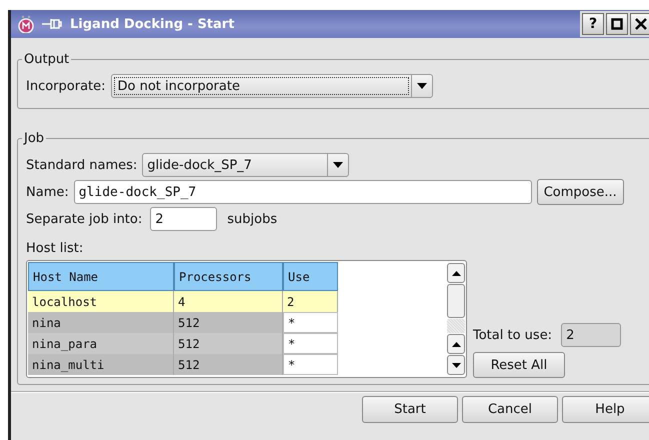 The width and height of the screenshot is (649, 440). Describe the element at coordinates (591, 335) in the screenshot. I see `total-field: 2` at that location.